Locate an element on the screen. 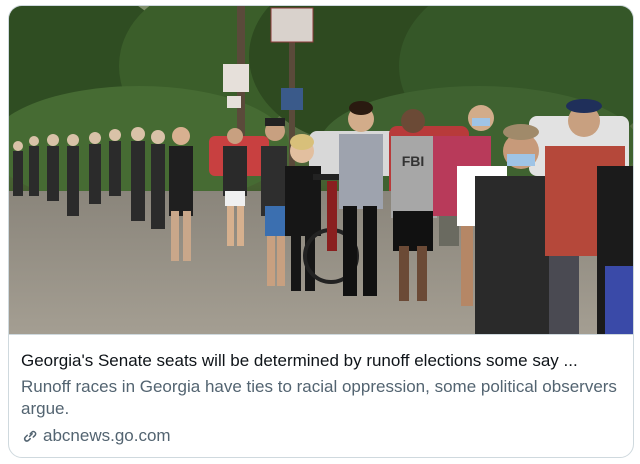  link-icon is located at coordinates (30, 436).